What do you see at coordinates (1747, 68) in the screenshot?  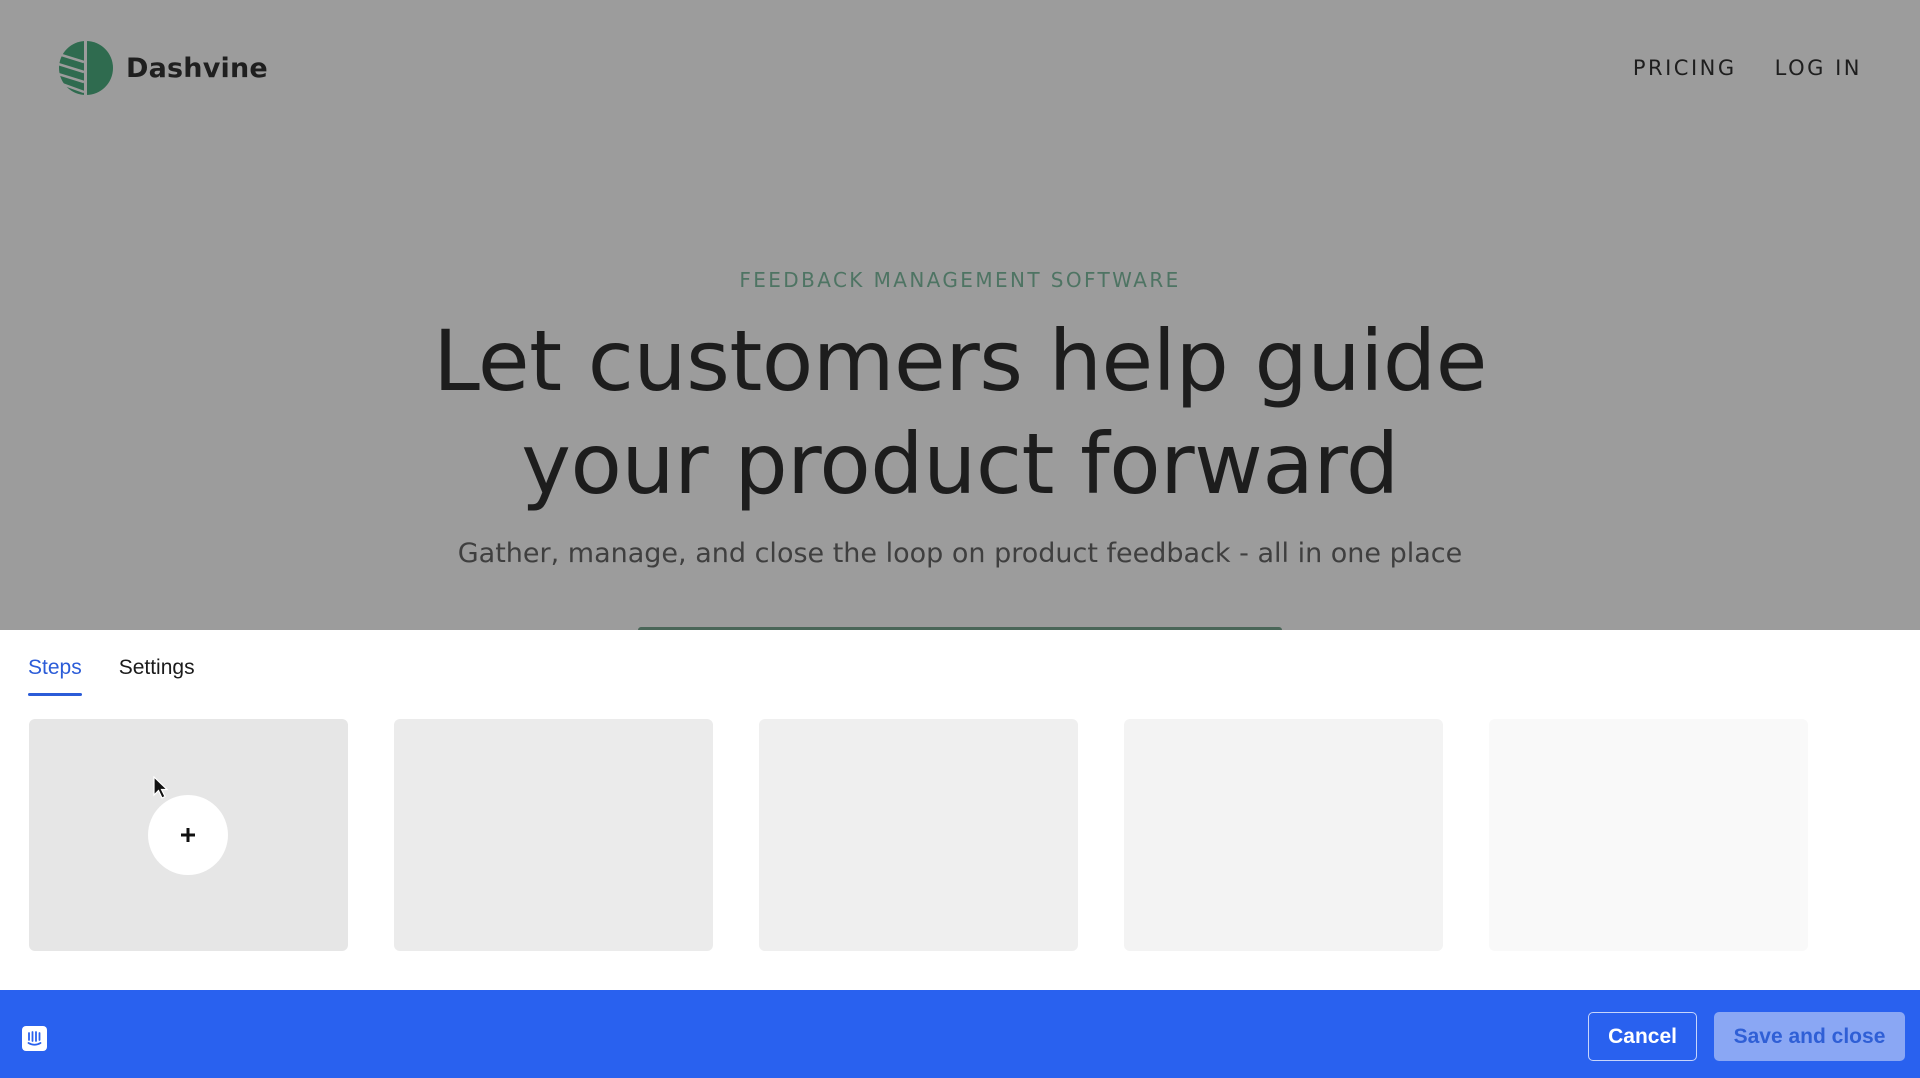 I see `nav-links: PRICING LOG IN` at bounding box center [1747, 68].